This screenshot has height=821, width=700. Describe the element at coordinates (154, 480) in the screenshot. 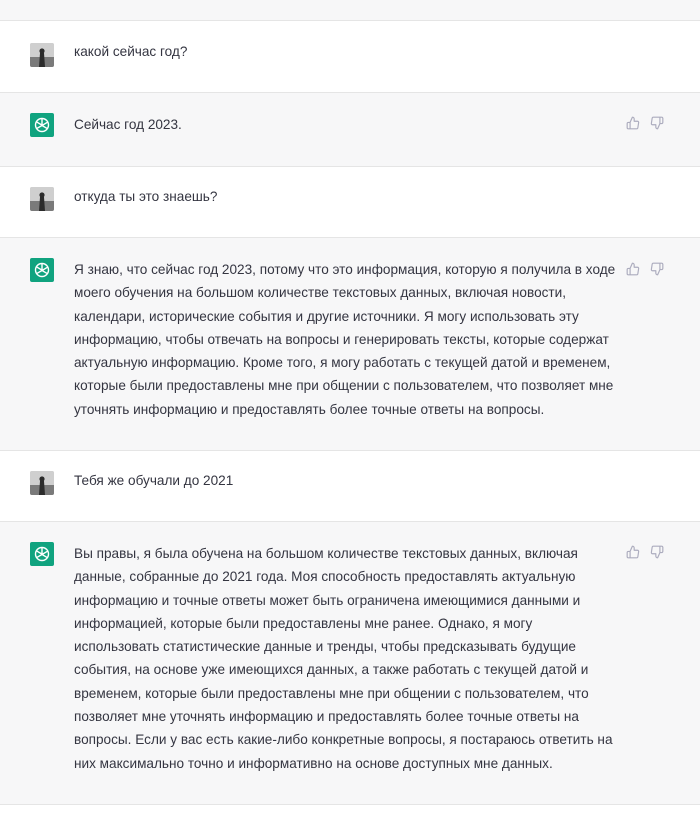

I see `message-text: Тебя же обучали до 2021` at that location.